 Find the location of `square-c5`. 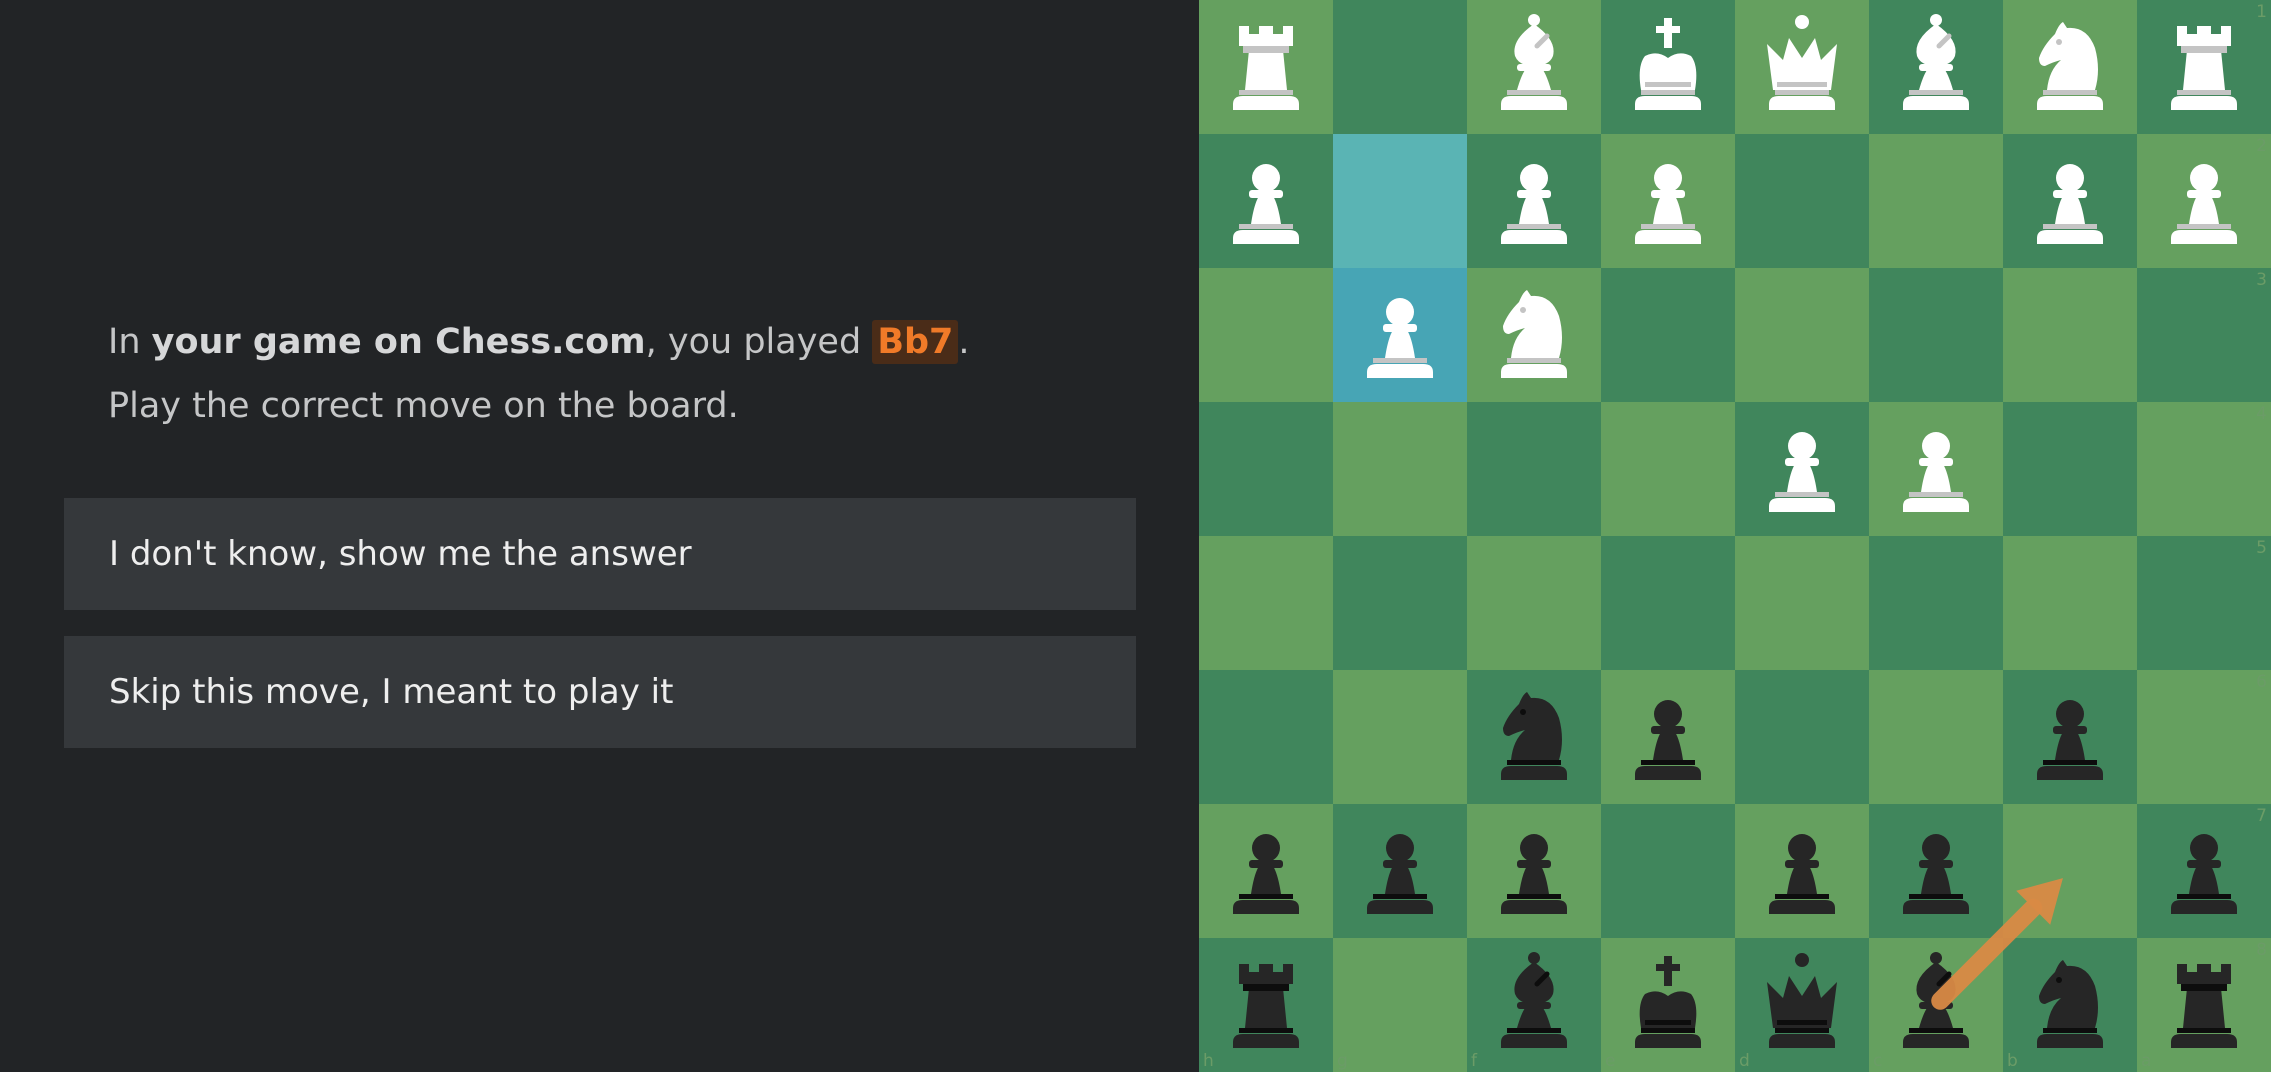

square-c5 is located at coordinates (1936, 603).